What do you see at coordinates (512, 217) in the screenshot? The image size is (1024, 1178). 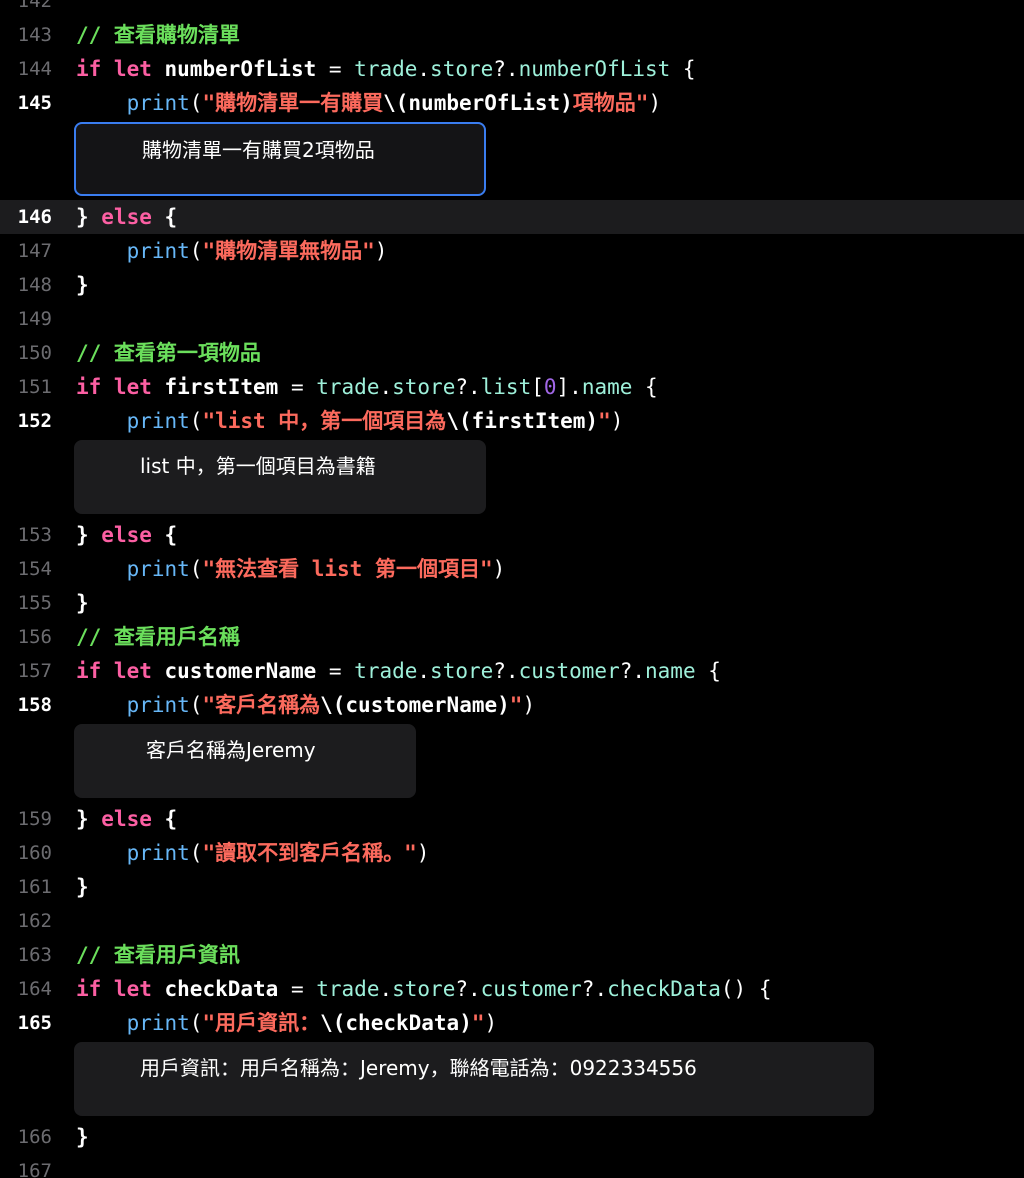 I see `code-line: 146} else {` at bounding box center [512, 217].